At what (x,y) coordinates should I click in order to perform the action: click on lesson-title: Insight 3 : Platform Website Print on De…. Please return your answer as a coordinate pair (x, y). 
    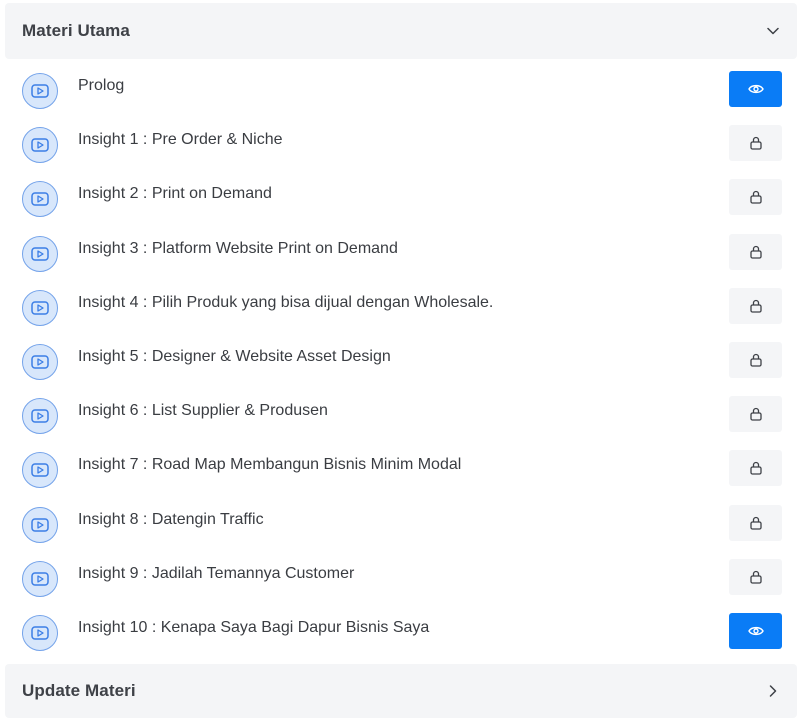
    Looking at the image, I should click on (238, 248).